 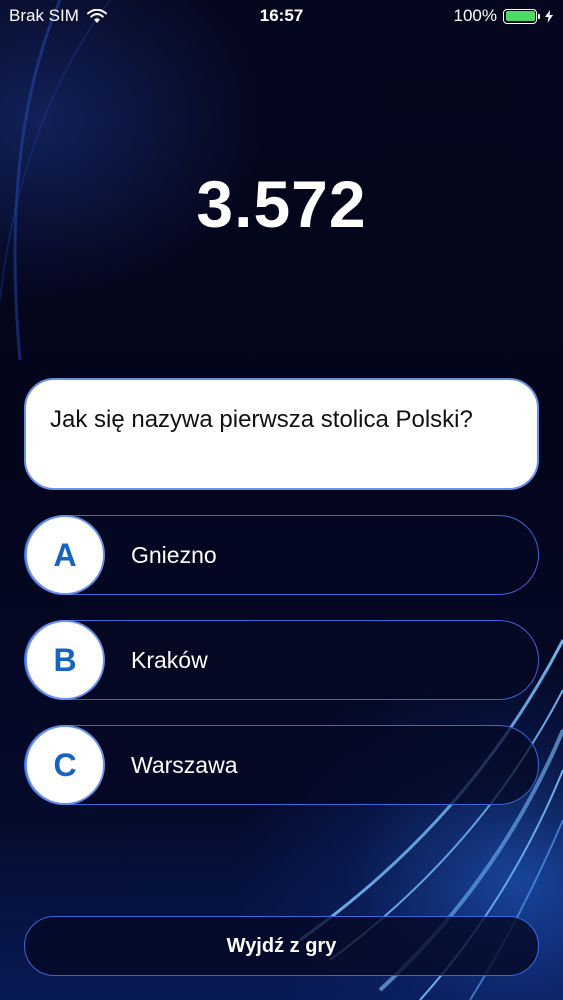 I want to click on answer-letter-badge: A, so click(x=65, y=555).